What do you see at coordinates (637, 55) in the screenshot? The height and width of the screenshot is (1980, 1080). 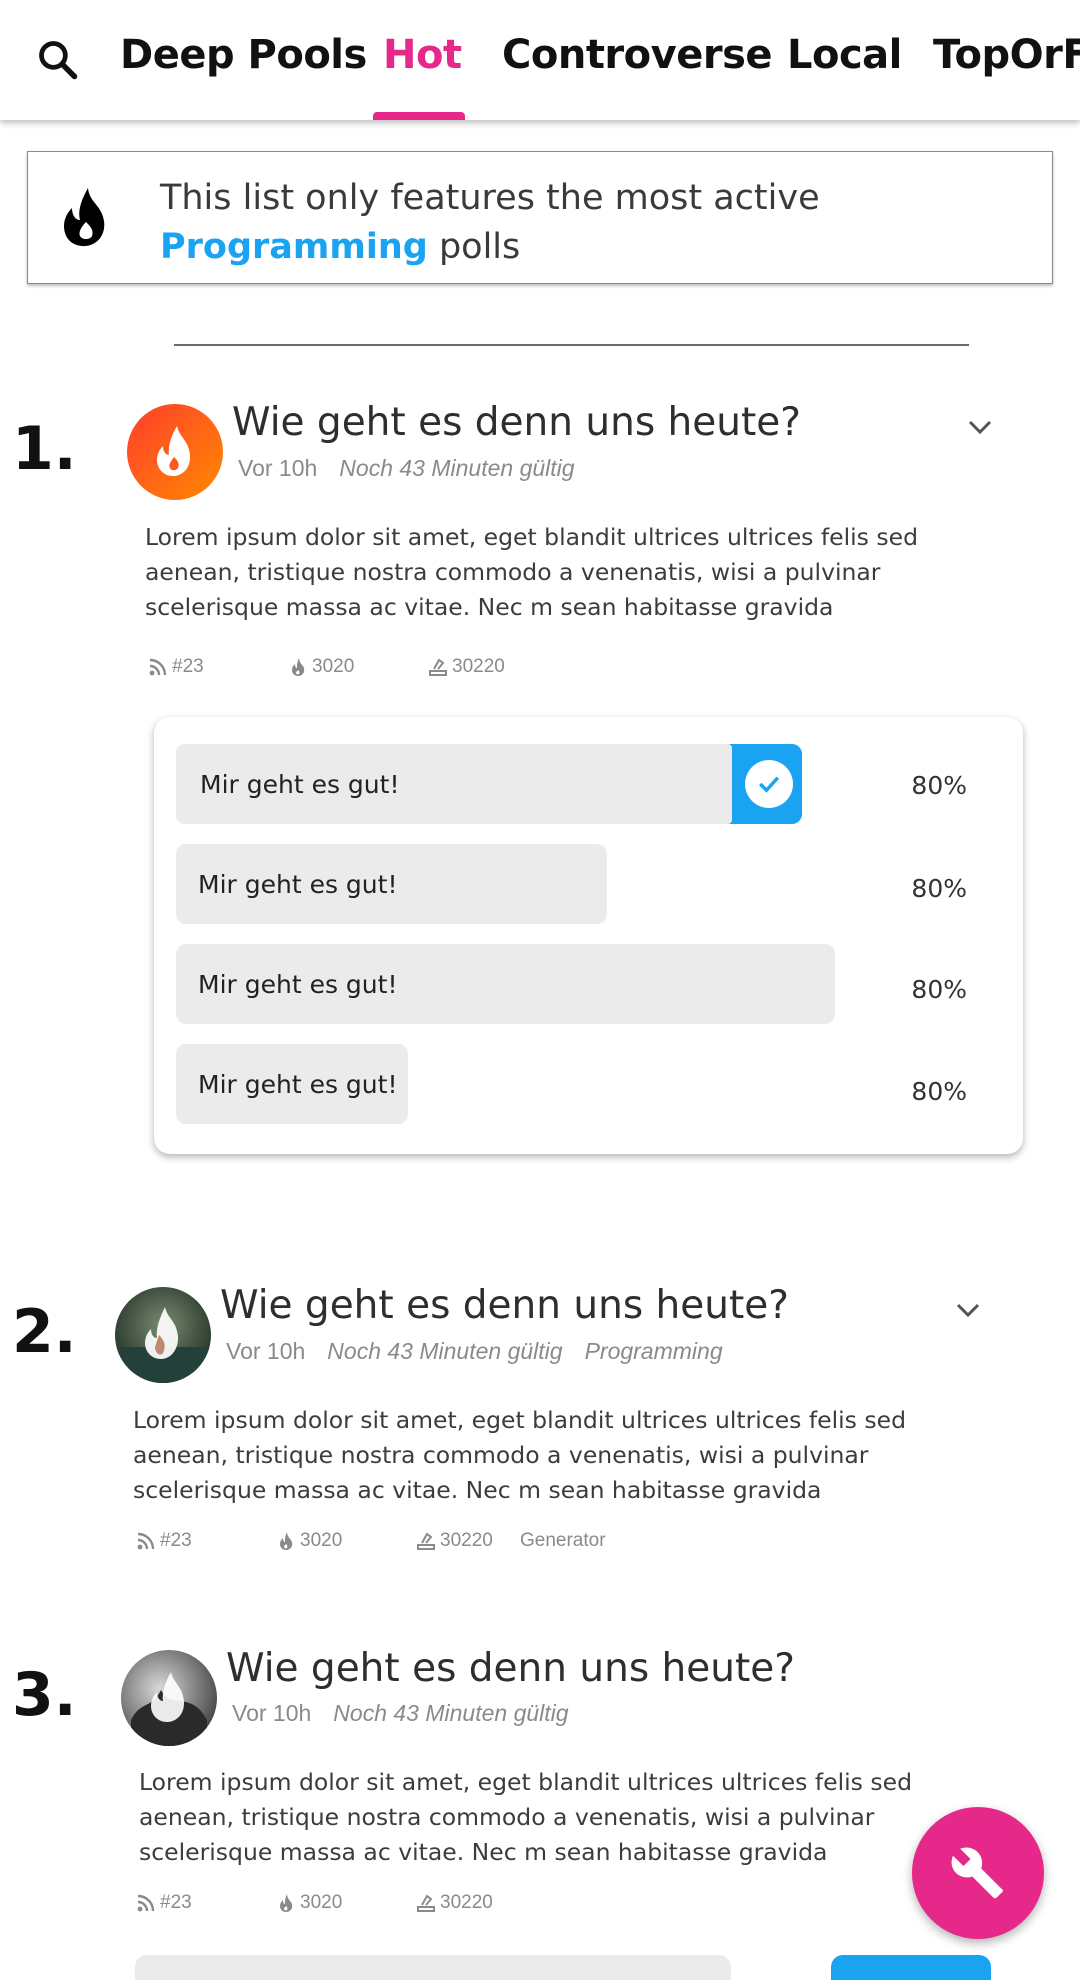 I see `tab-controverse: Controverse` at bounding box center [637, 55].